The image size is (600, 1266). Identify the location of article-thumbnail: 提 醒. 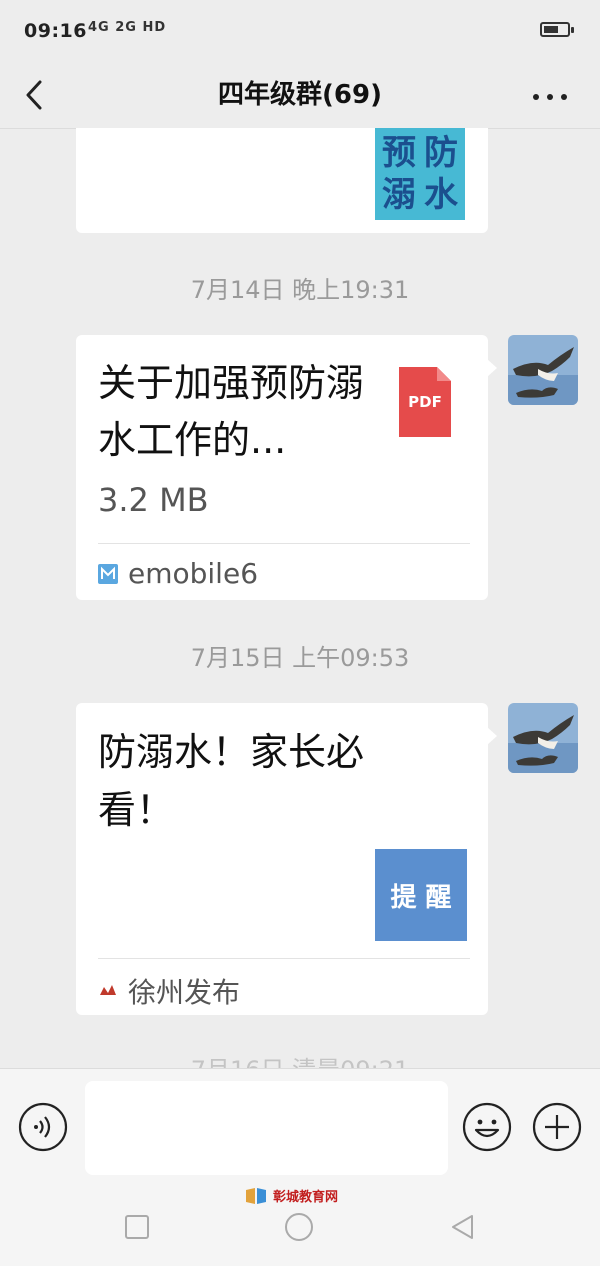
(421, 895).